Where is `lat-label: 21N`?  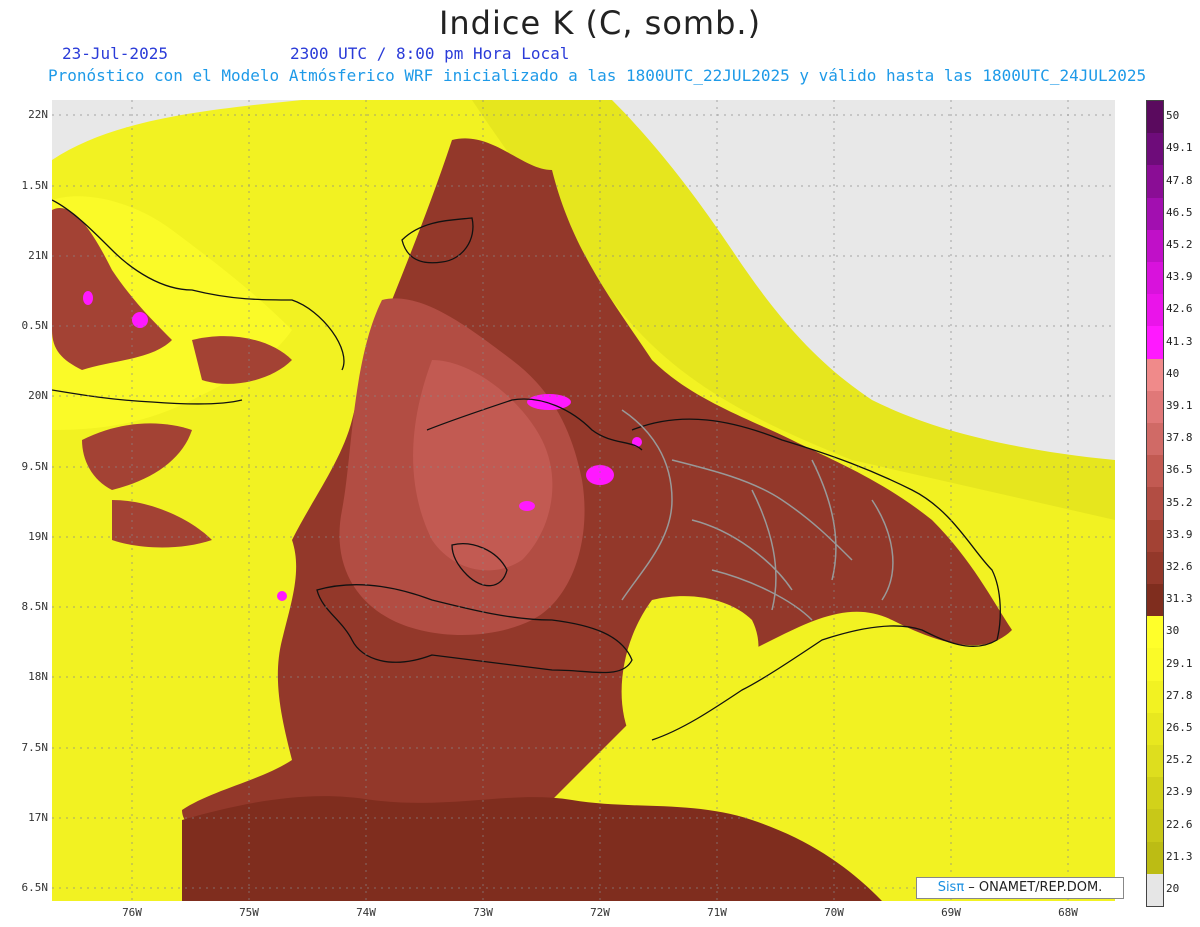
lat-label: 21N is located at coordinates (38, 255).